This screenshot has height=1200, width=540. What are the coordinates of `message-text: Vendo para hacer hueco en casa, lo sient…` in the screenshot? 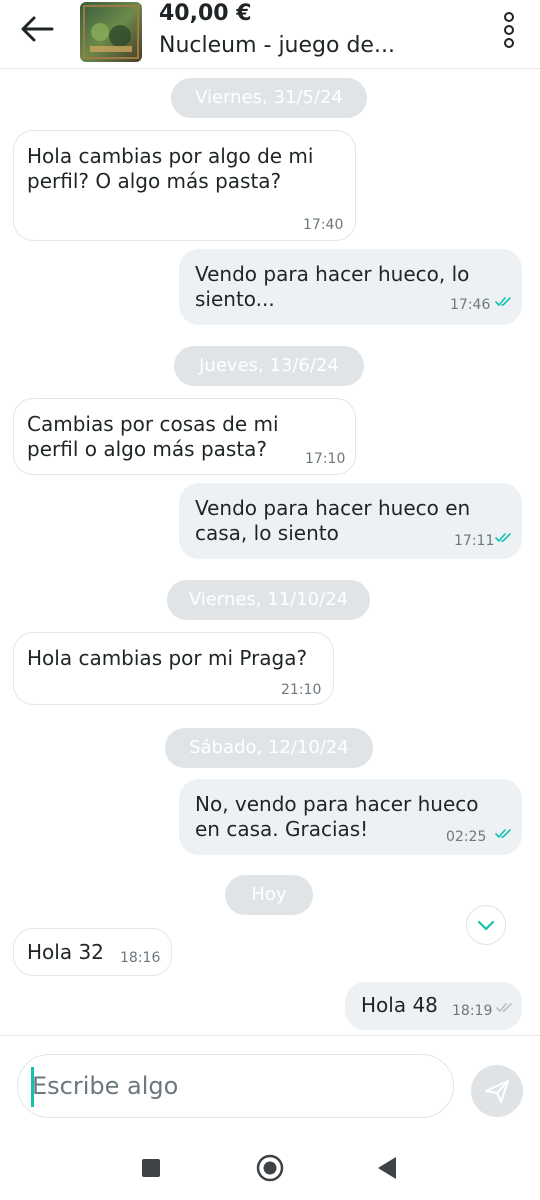 It's located at (333, 520).